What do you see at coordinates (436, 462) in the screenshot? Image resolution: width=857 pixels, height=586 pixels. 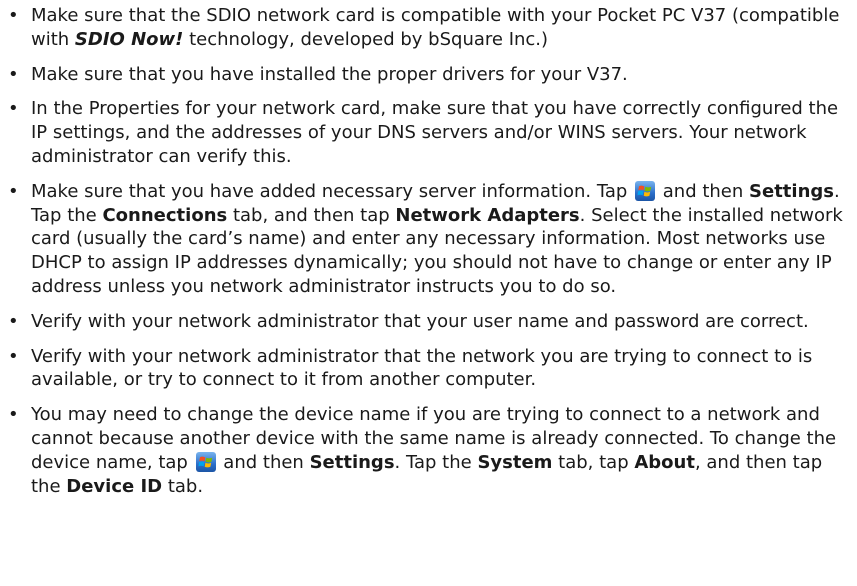 I see `item-text: . Tap the` at bounding box center [436, 462].